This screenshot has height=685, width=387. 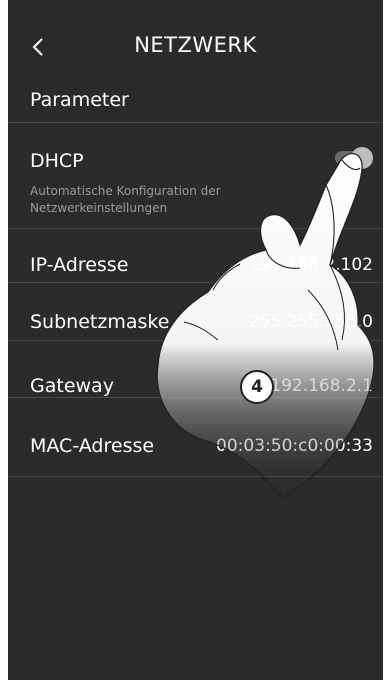 I want to click on subnet-mask-value: 255.255.255.0, so click(x=310, y=322).